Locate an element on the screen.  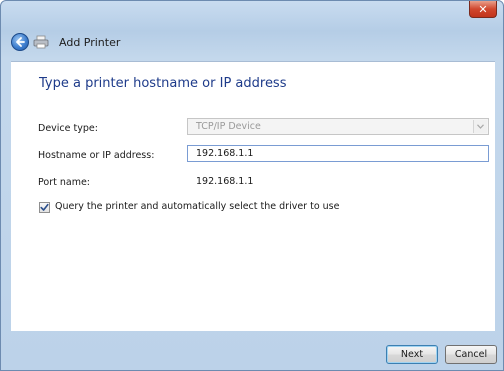
close-button: ✕ is located at coordinates (483, 9).